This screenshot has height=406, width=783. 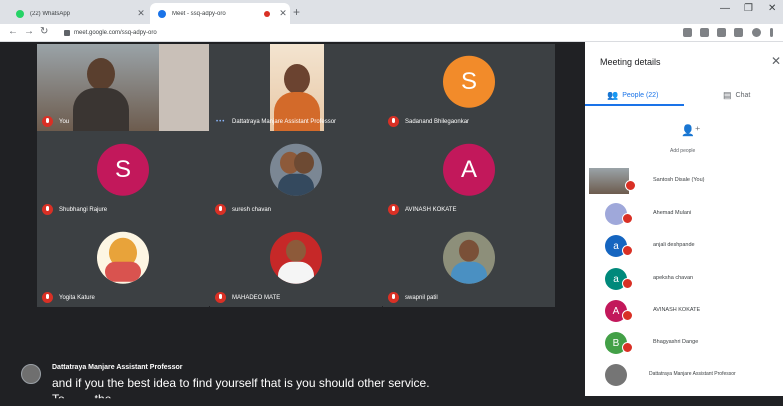 I want to click on add-people-button: Add people, so click(x=682, y=151).